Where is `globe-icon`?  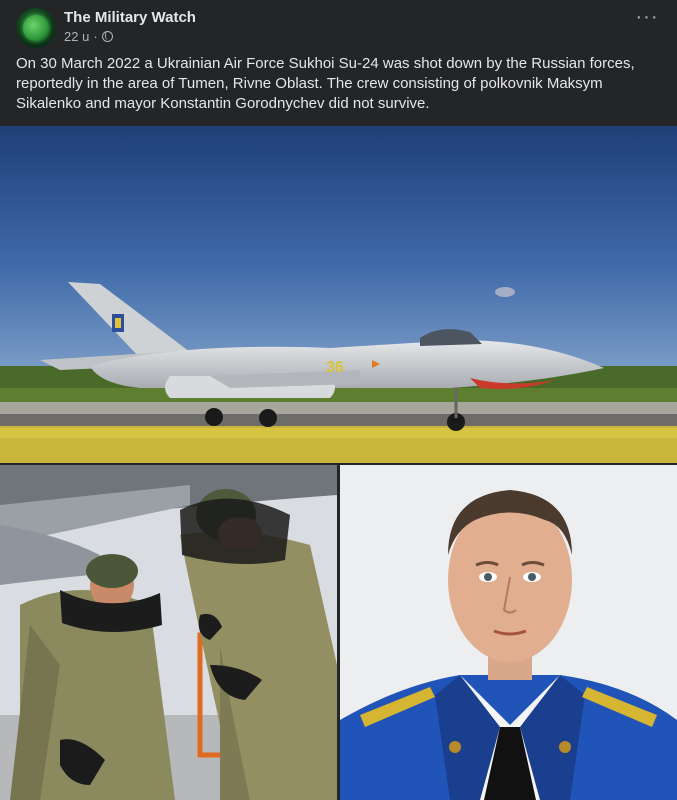 globe-icon is located at coordinates (107, 36).